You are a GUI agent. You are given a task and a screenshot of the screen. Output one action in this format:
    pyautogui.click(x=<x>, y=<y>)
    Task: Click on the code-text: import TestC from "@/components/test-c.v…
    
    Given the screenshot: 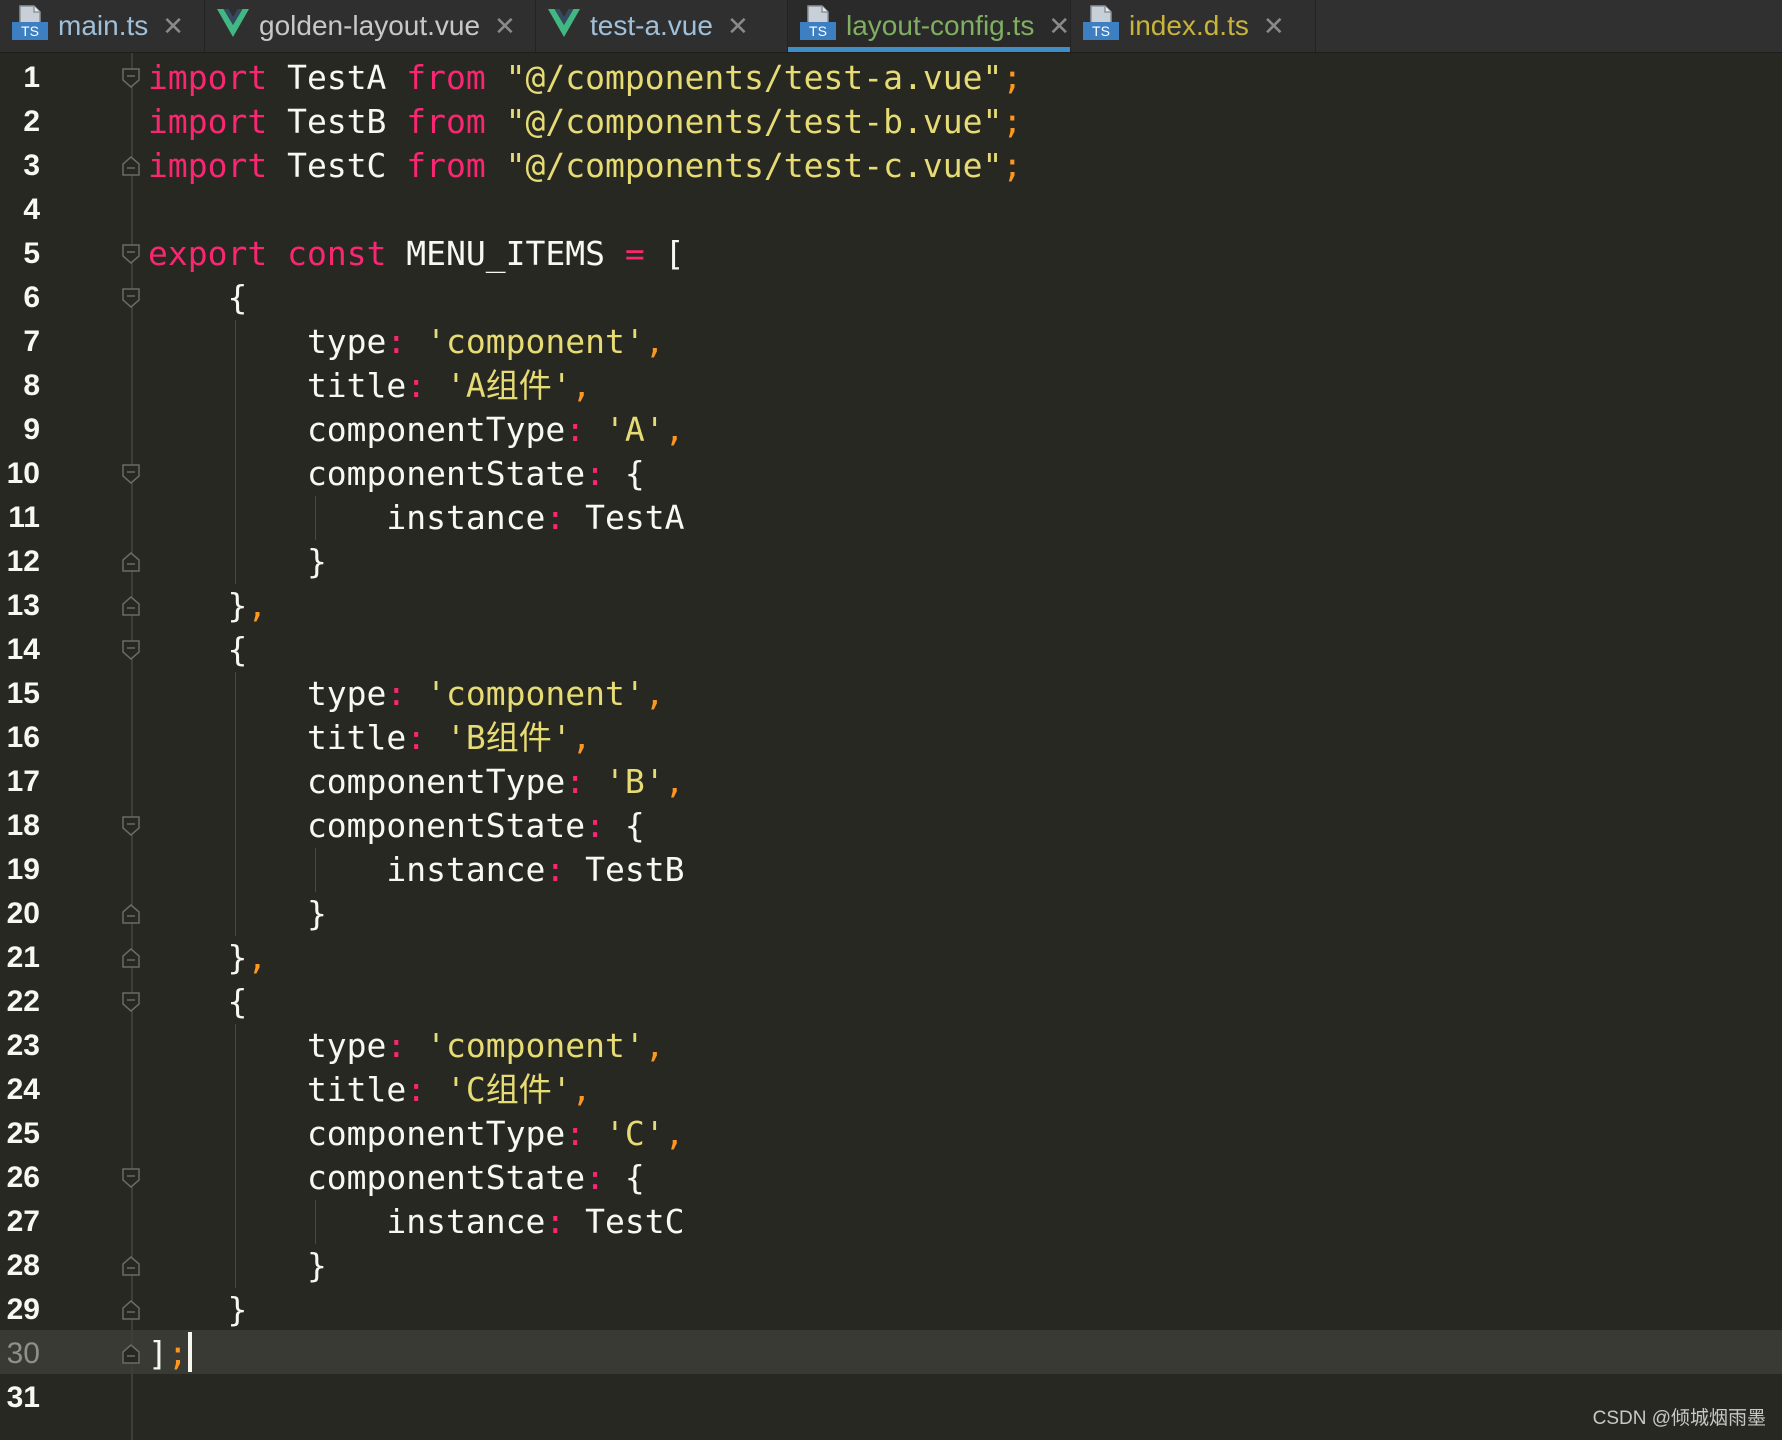 What is the action you would take?
    pyautogui.click(x=585, y=166)
    